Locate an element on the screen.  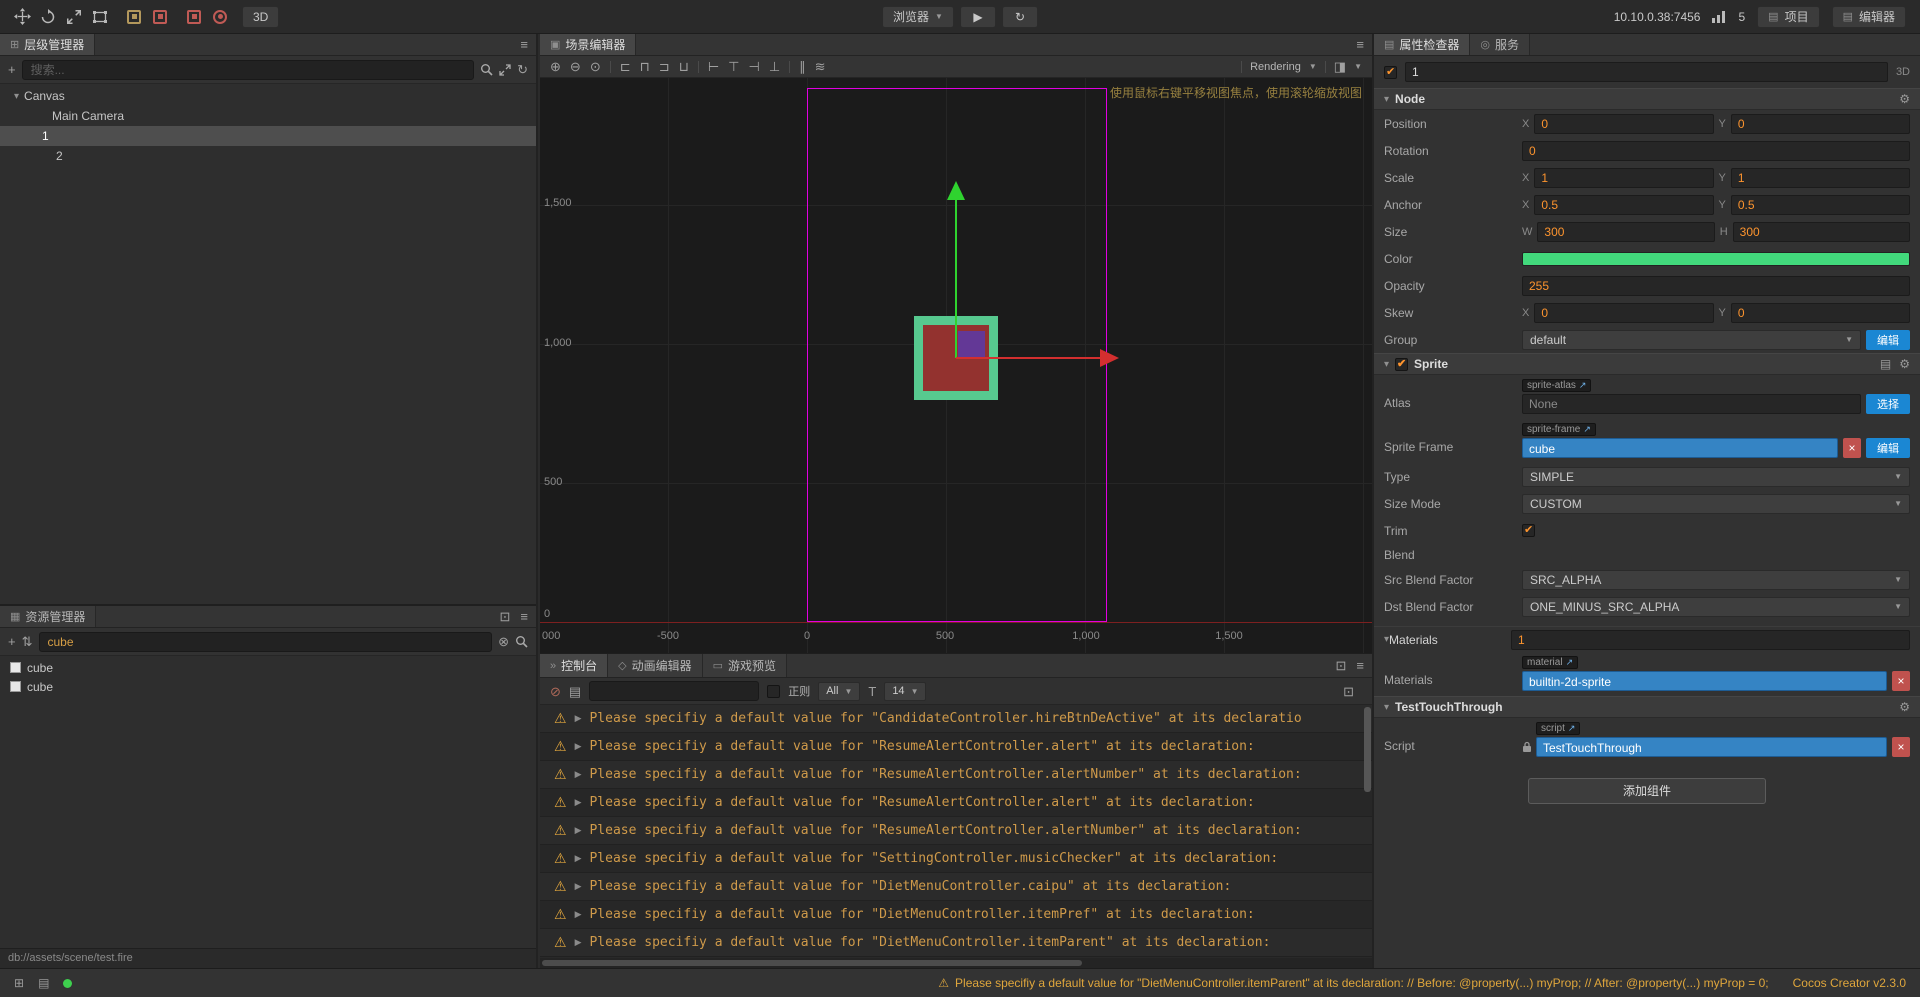
console-filter-input is located at coordinates (674, 691).